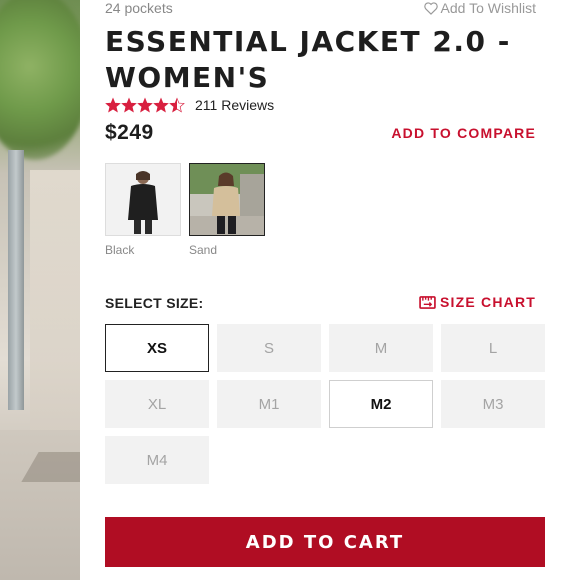 The width and height of the screenshot is (580, 580). I want to click on size-option: XS, so click(157, 348).